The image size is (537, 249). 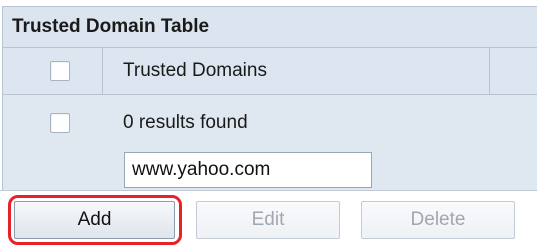 What do you see at coordinates (195, 70) in the screenshot?
I see `column-header-trusted-domains: Trusted Domains` at bounding box center [195, 70].